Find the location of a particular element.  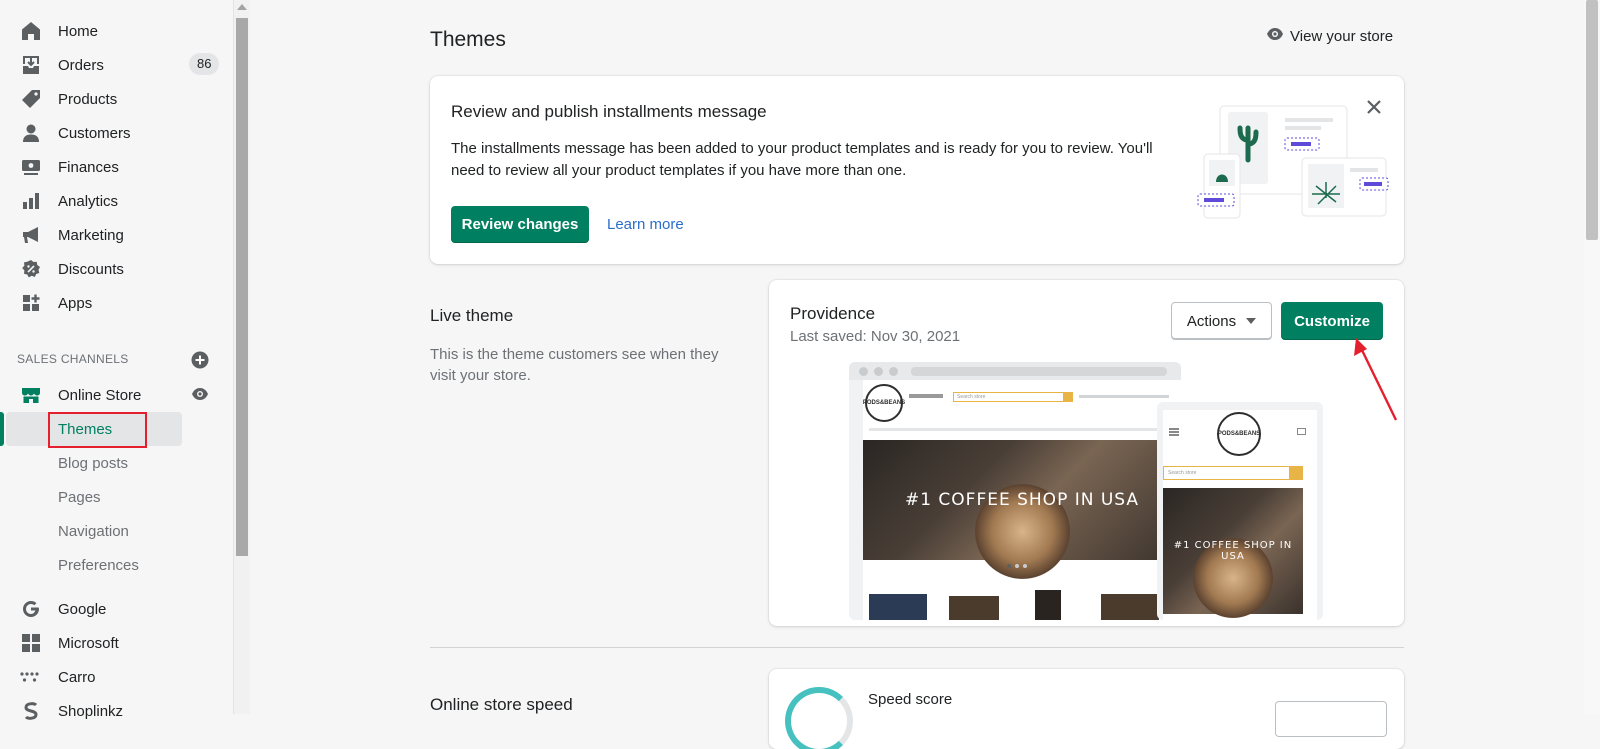

annotation-highlight-box is located at coordinates (97, 430).